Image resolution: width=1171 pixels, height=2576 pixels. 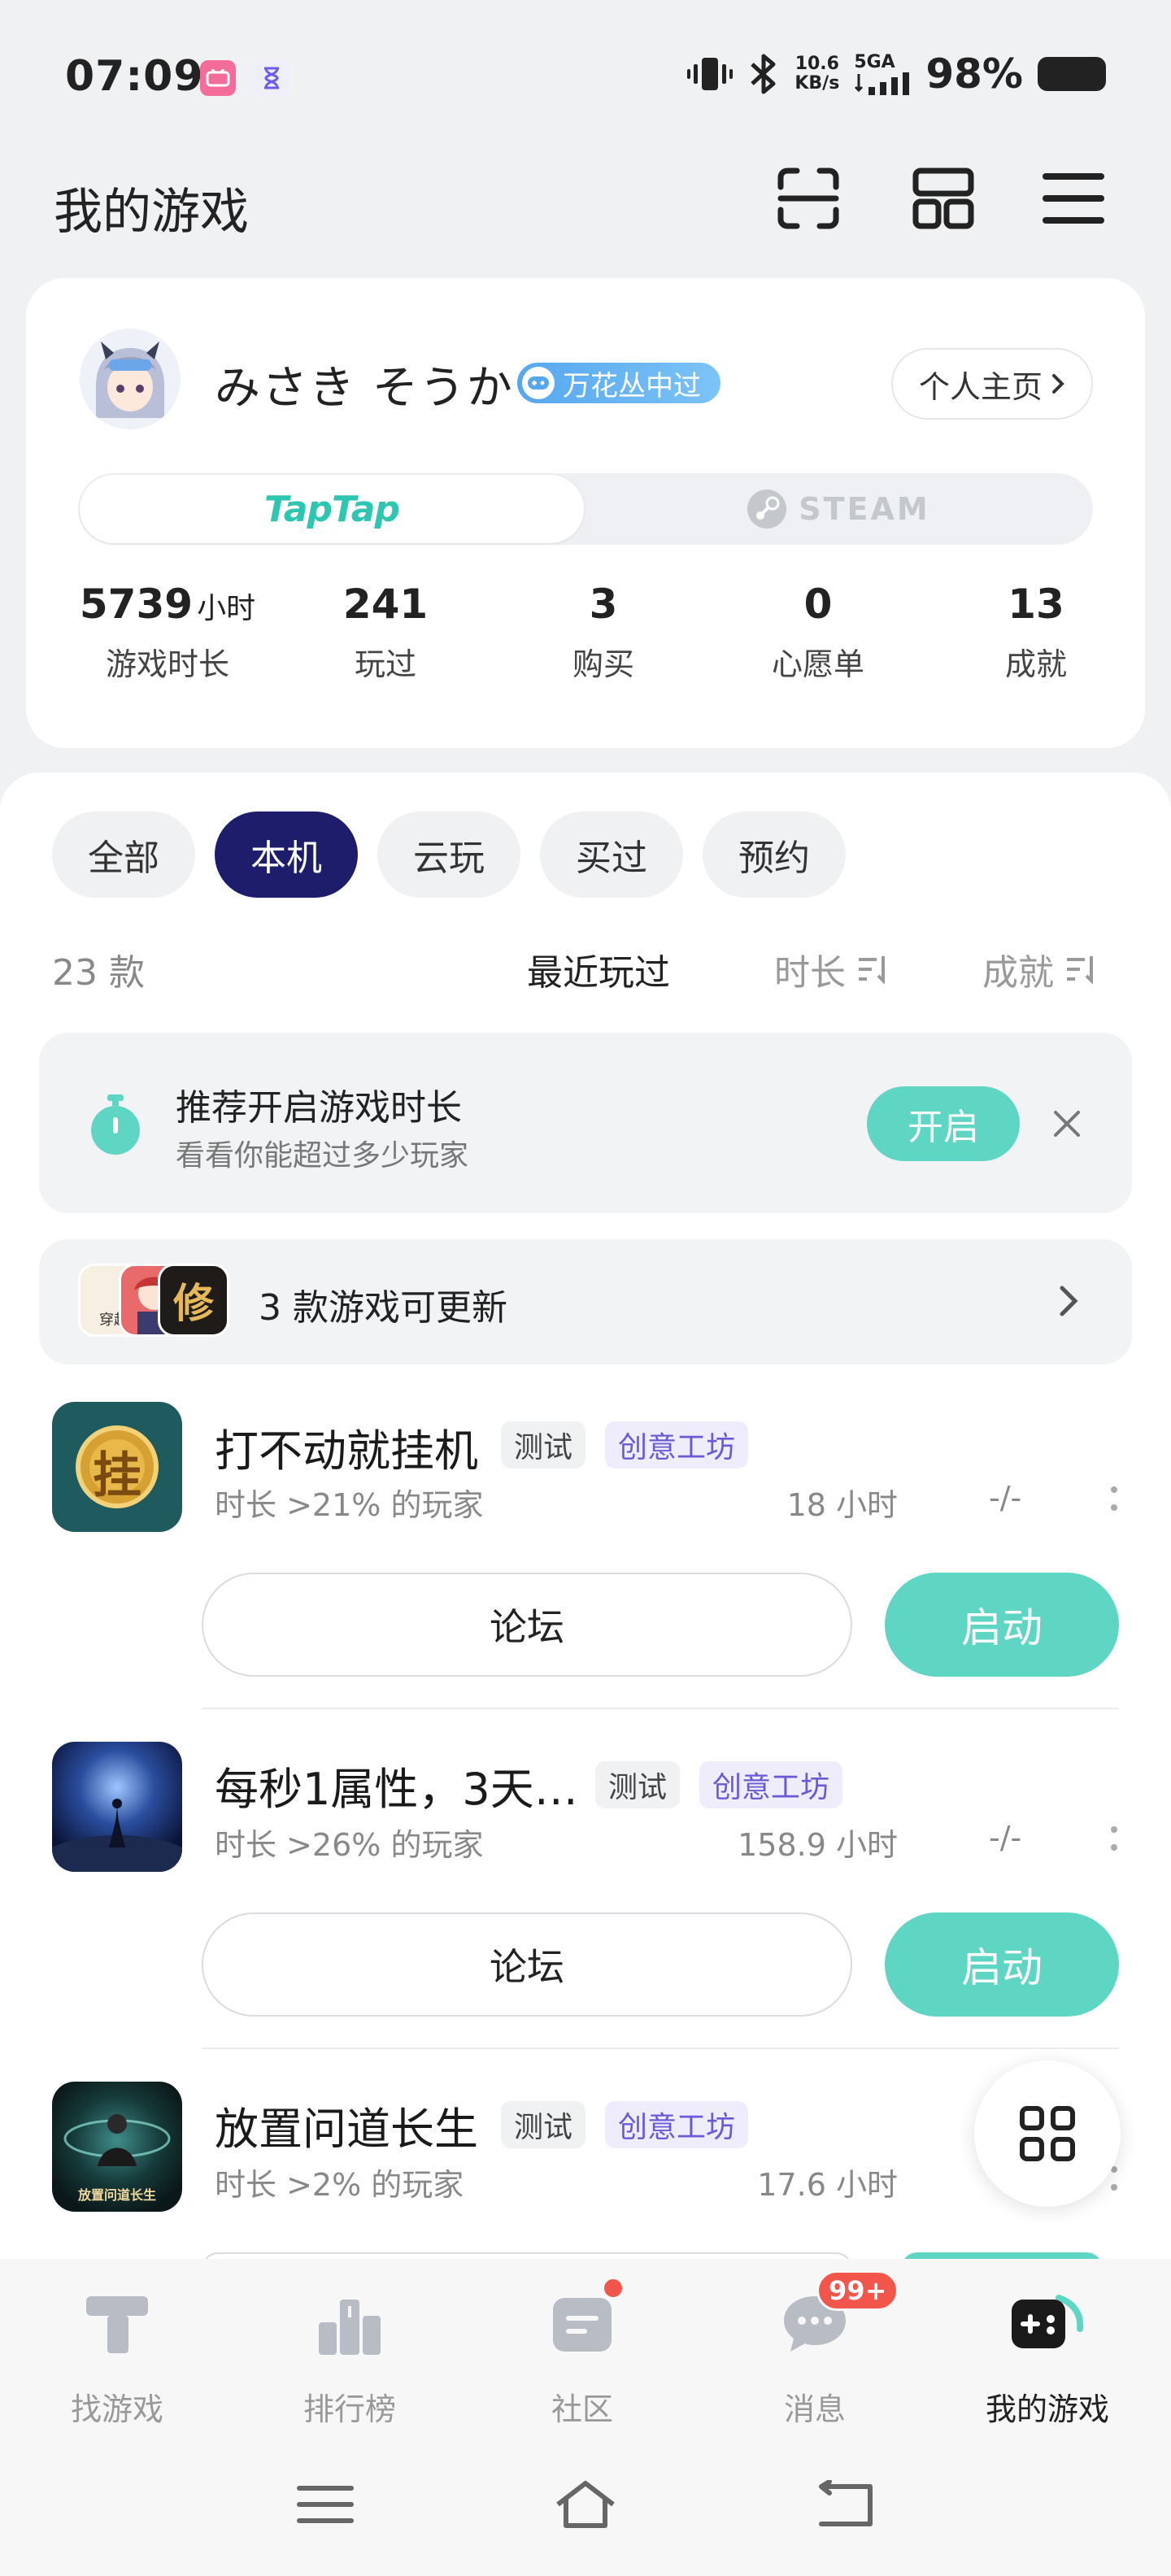 What do you see at coordinates (981, 387) in the screenshot?
I see `profile-home-label: 个人主页` at bounding box center [981, 387].